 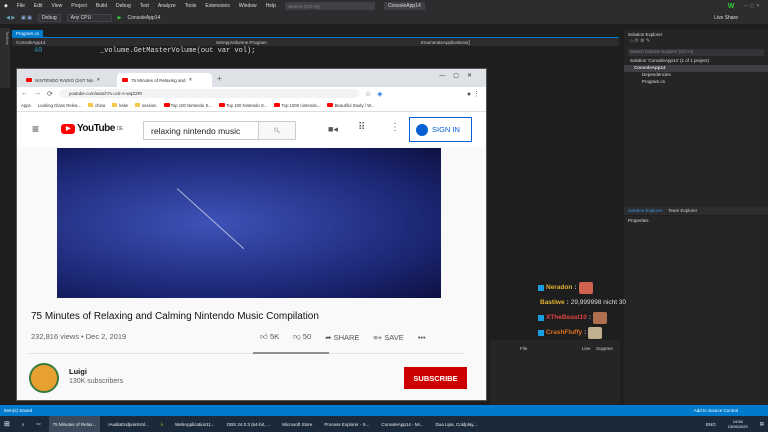 What do you see at coordinates (201, 131) in the screenshot?
I see `search-input: relaxing nintendo music` at bounding box center [201, 131].